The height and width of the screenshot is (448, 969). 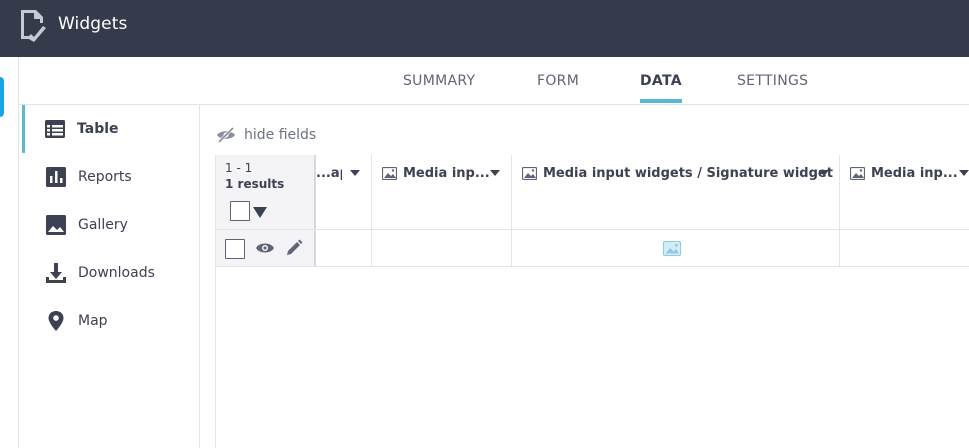 What do you see at coordinates (105, 177) in the screenshot?
I see `sidebar-item-label: Reports` at bounding box center [105, 177].